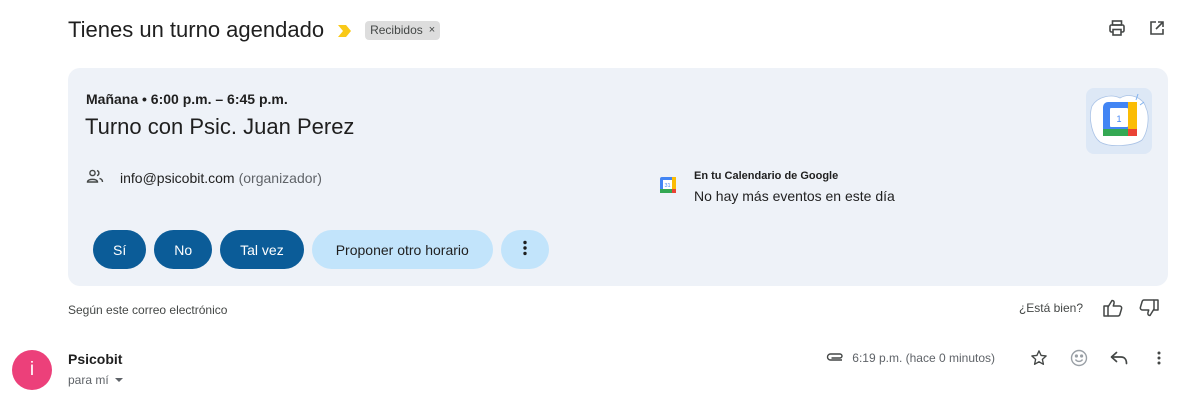  I want to click on message-meta: 6:19 p.m. (hace 0 minutos), so click(997, 358).